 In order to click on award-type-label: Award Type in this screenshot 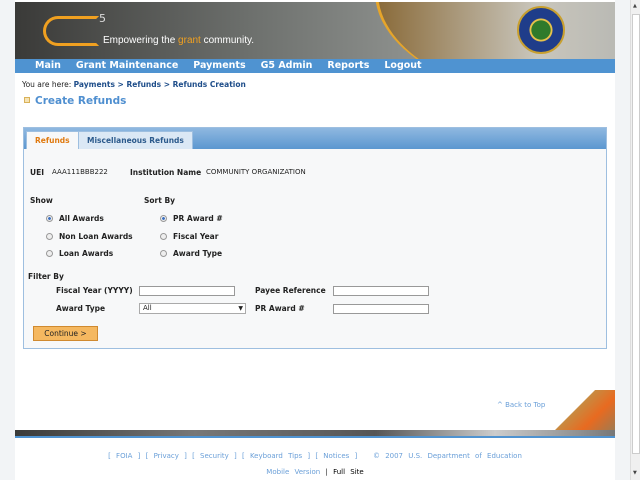, I will do `click(81, 308)`.